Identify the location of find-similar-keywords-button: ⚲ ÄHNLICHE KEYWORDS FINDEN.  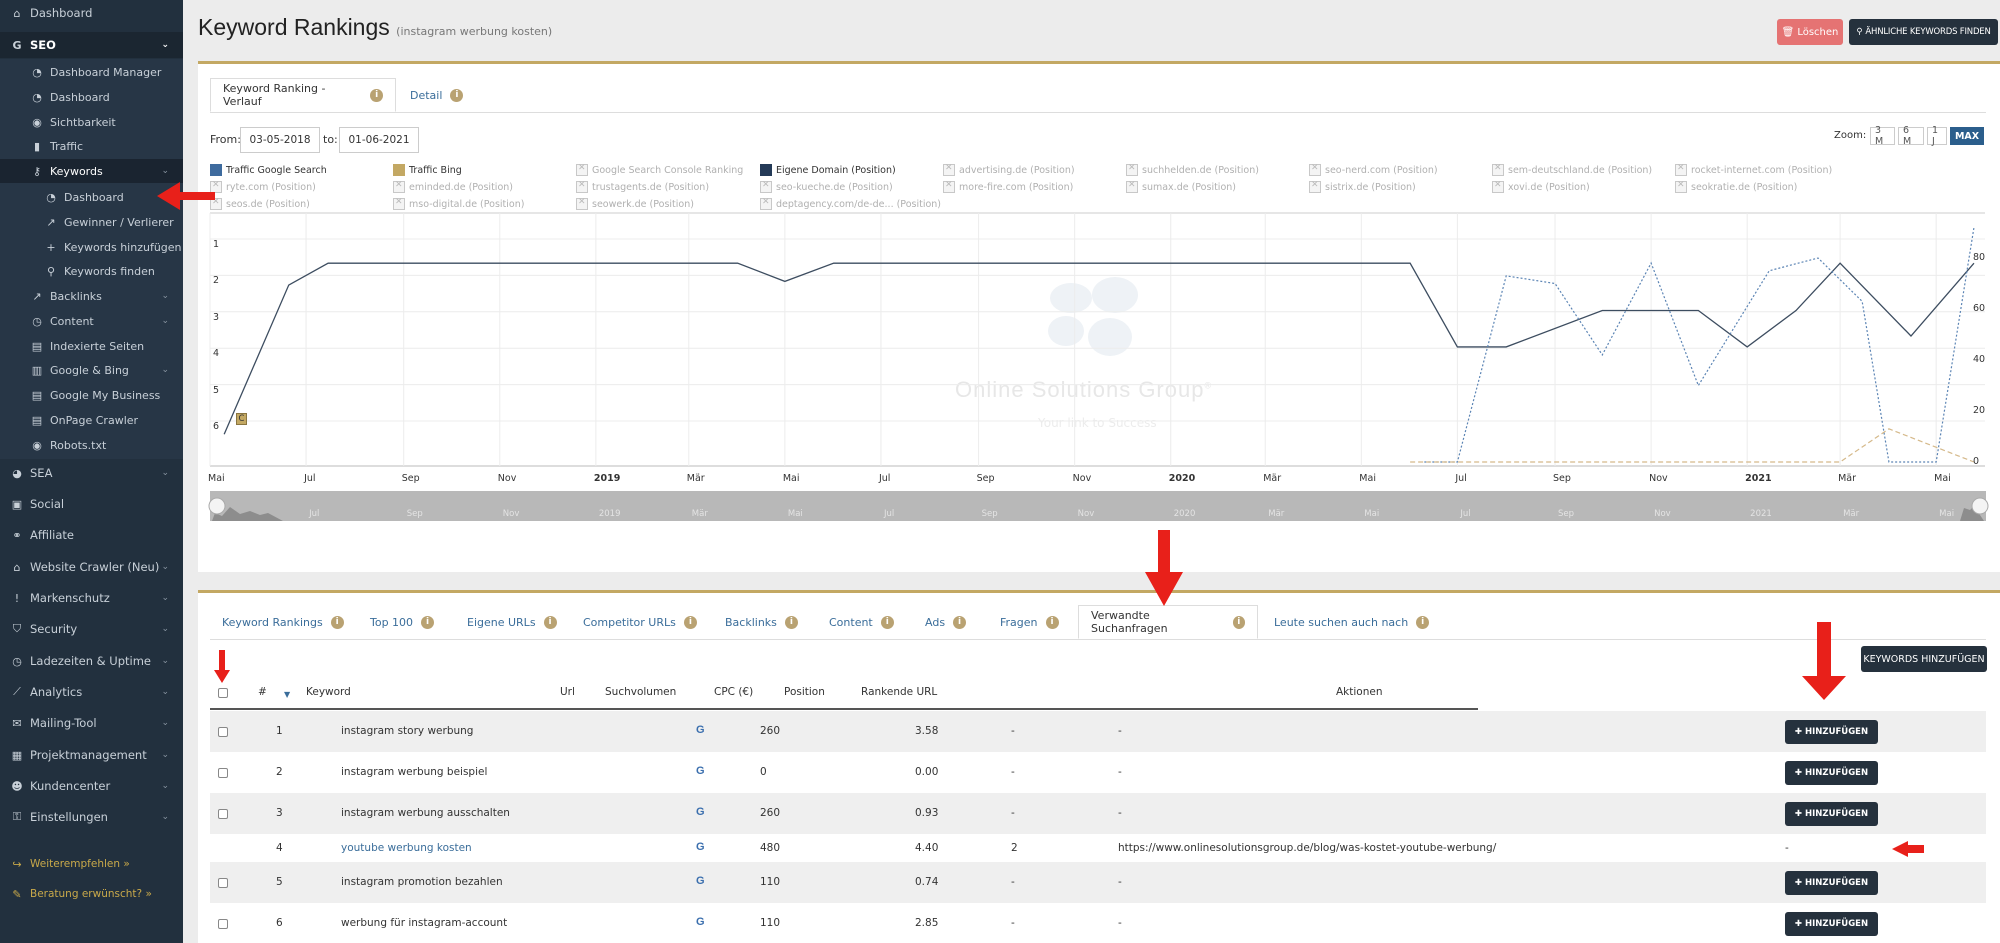
(1923, 32).